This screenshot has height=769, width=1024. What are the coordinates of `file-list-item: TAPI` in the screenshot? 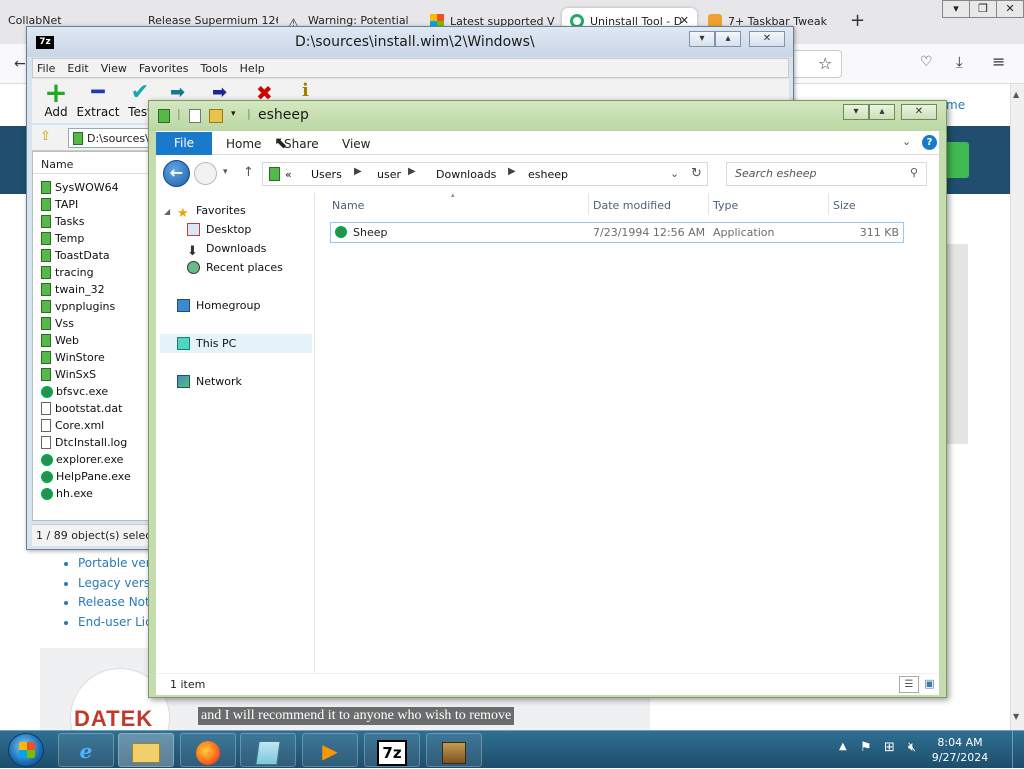 It's located at (59, 206).